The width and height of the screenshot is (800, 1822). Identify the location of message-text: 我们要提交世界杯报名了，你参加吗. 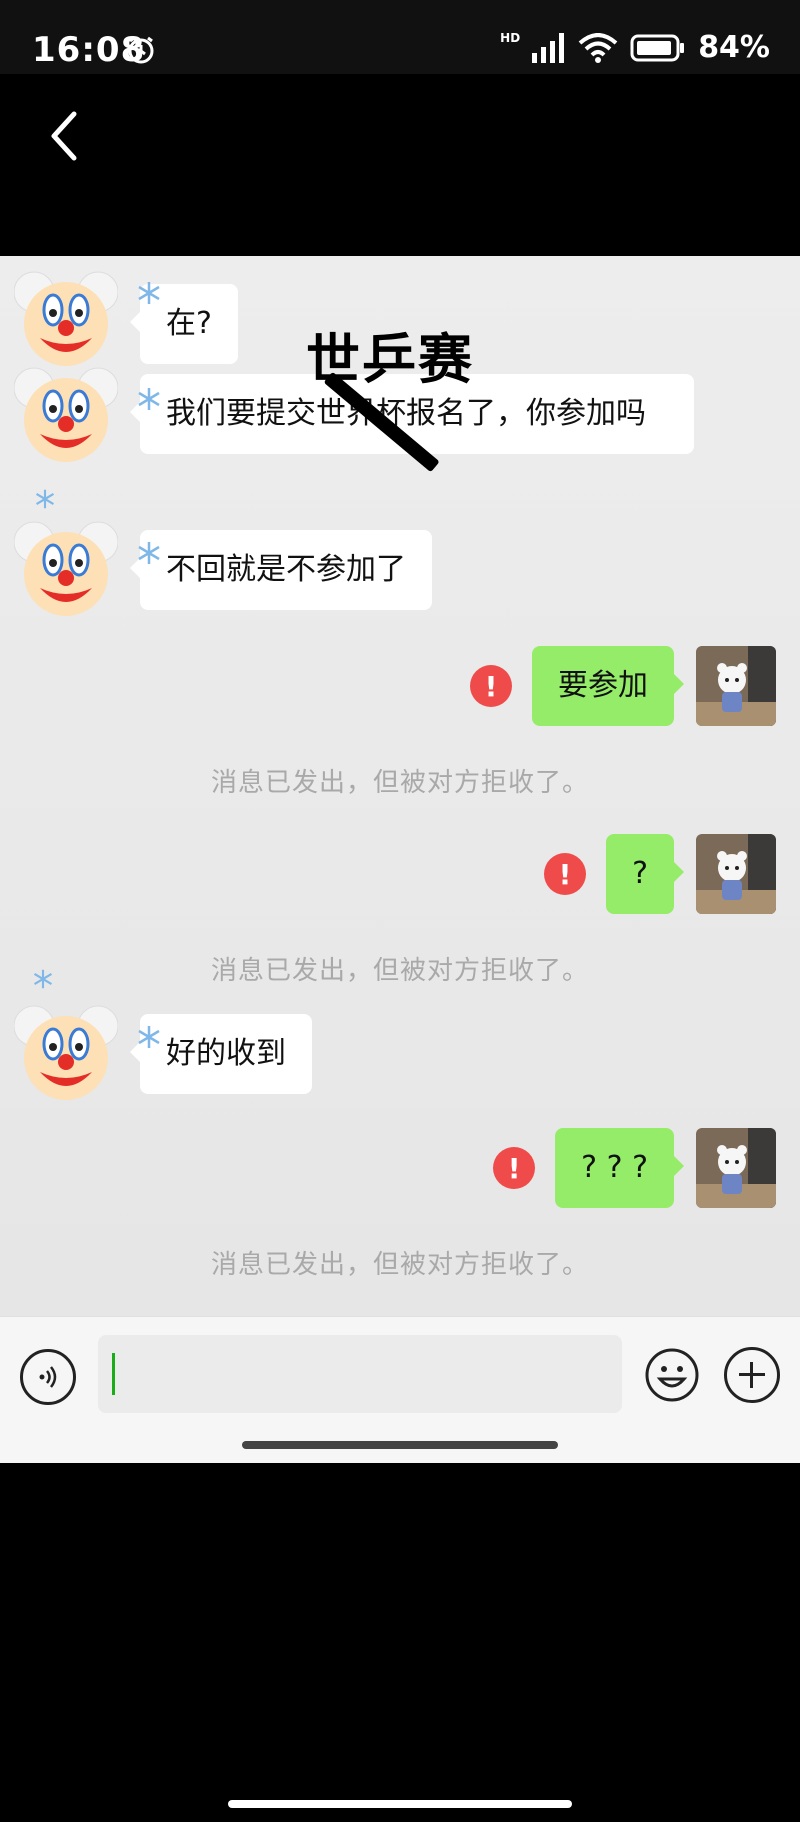
(406, 413).